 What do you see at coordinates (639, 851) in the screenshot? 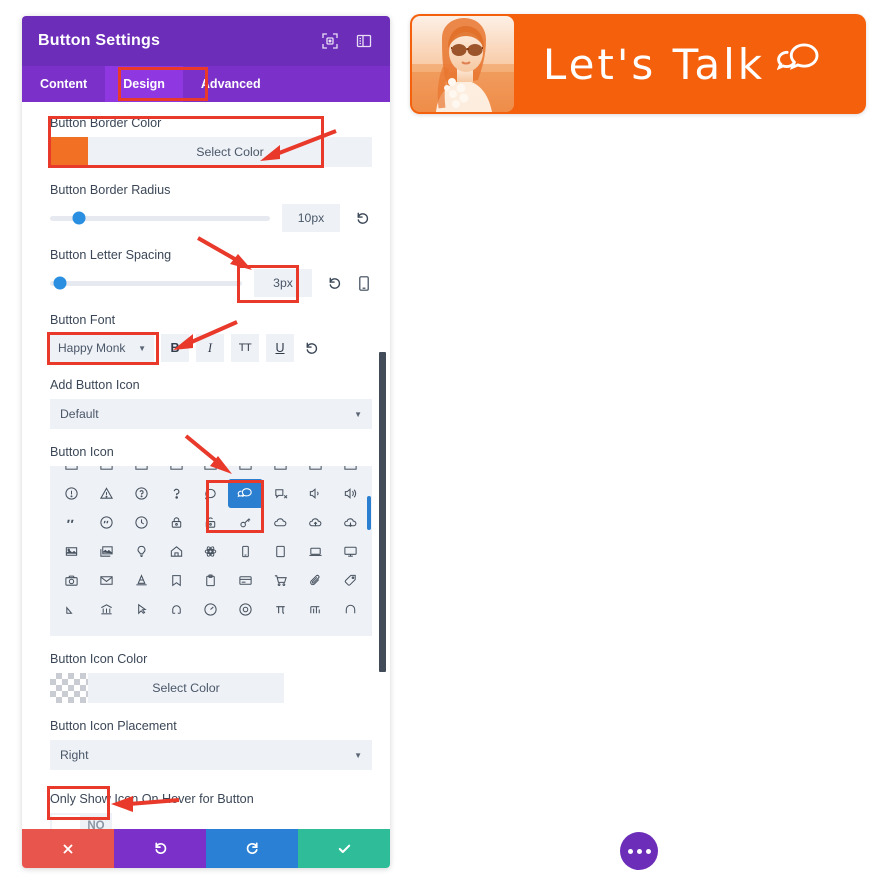
I see `more-options-button` at bounding box center [639, 851].